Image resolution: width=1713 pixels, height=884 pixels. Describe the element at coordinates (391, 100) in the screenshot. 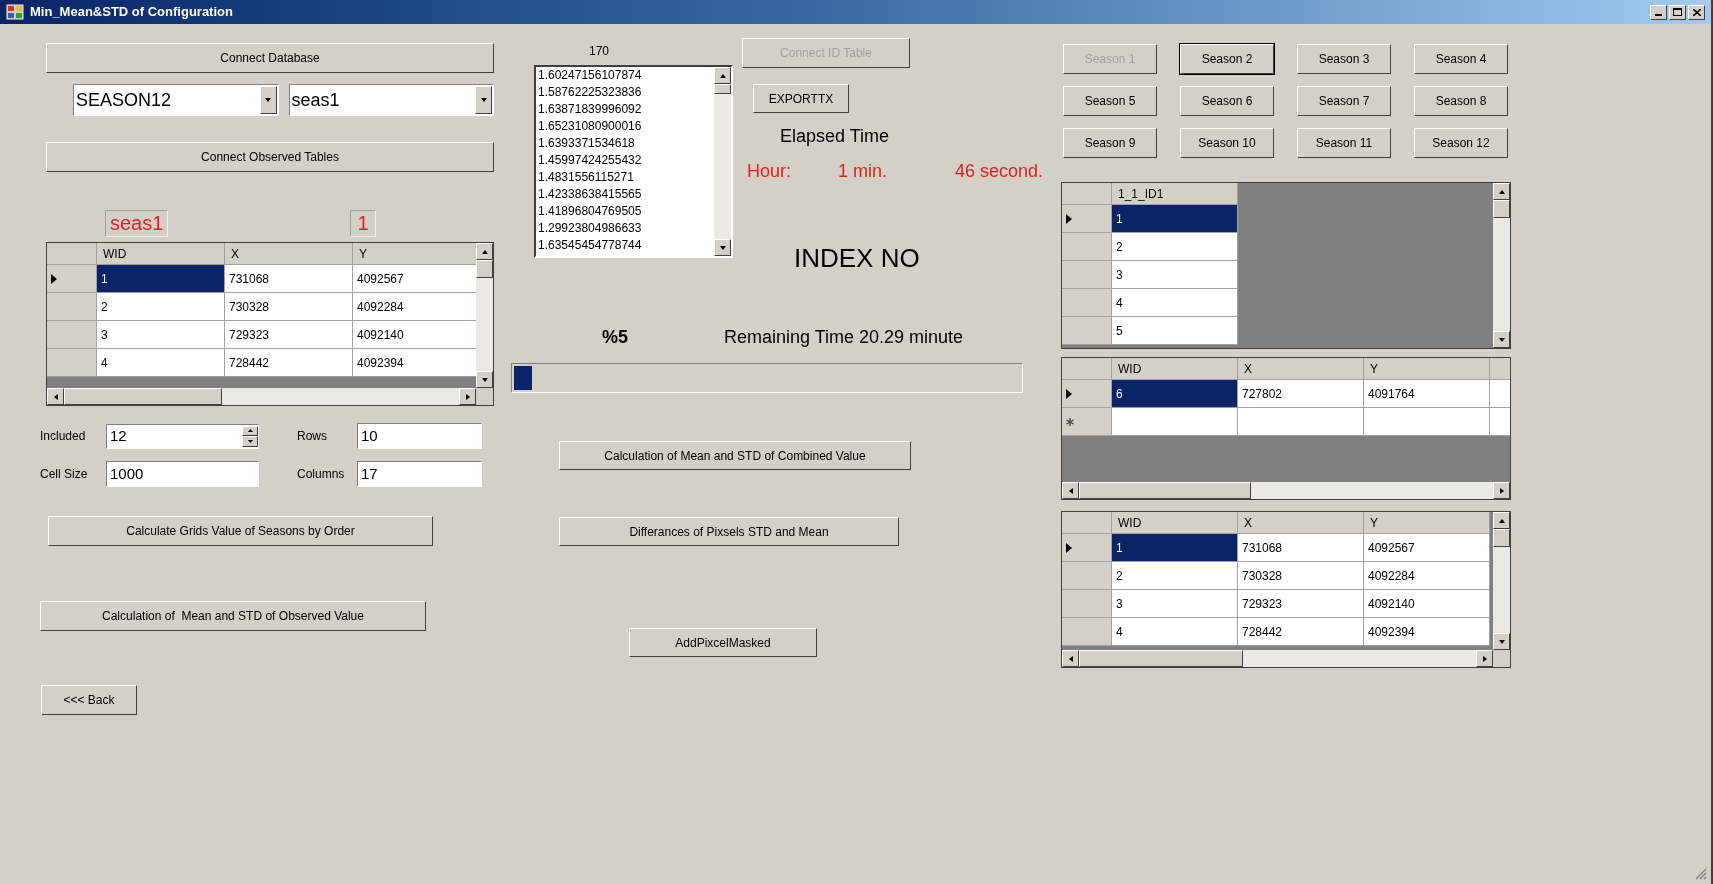

I see `table-dropdown: seas1` at that location.